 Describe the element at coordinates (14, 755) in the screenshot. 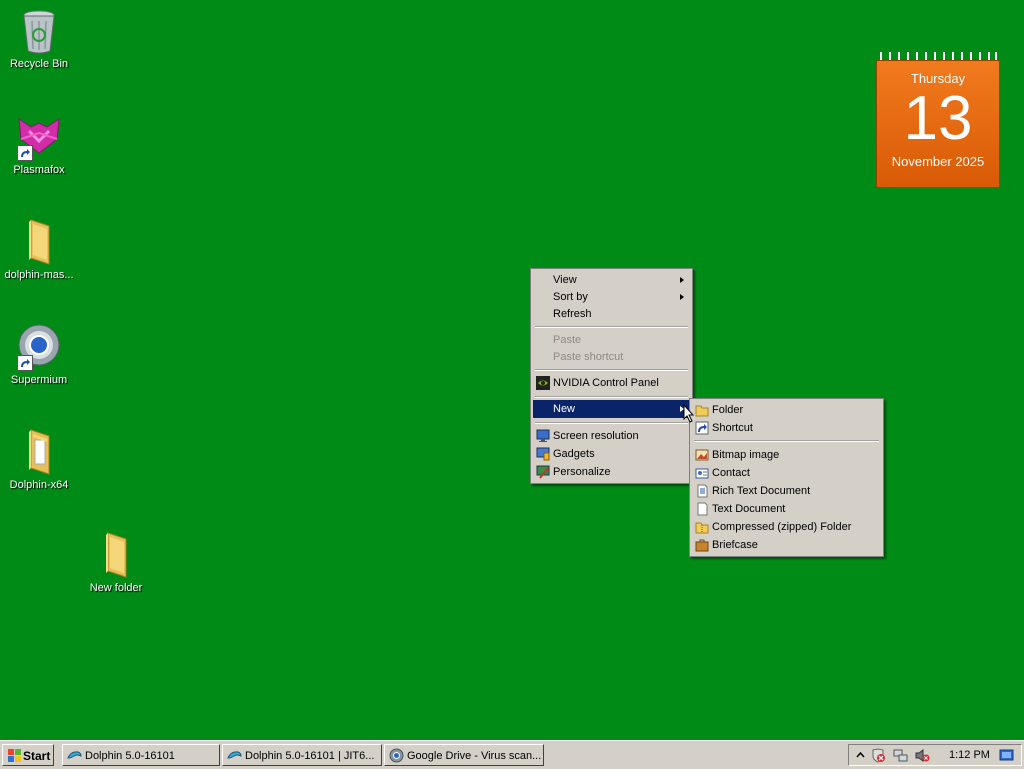

I see `windows-logo-icon` at that location.